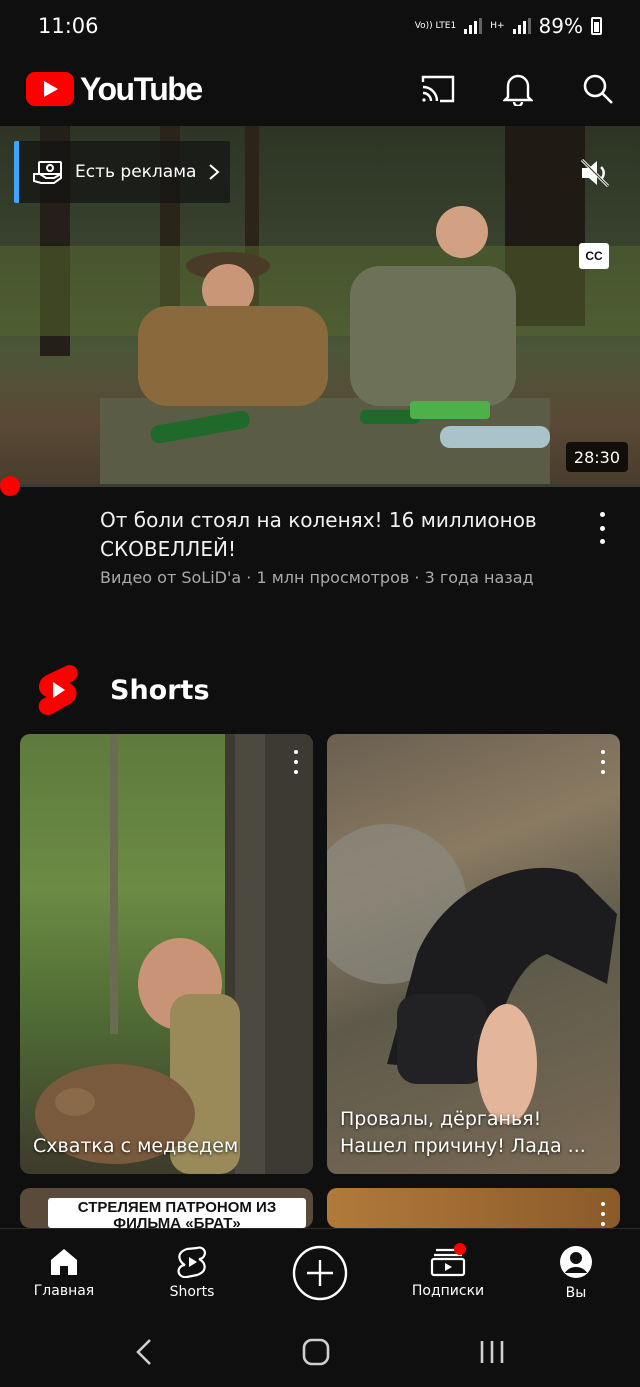 This screenshot has height=1387, width=640. Describe the element at coordinates (136, 172) in the screenshot. I see `ad-label: Есть реклама` at that location.